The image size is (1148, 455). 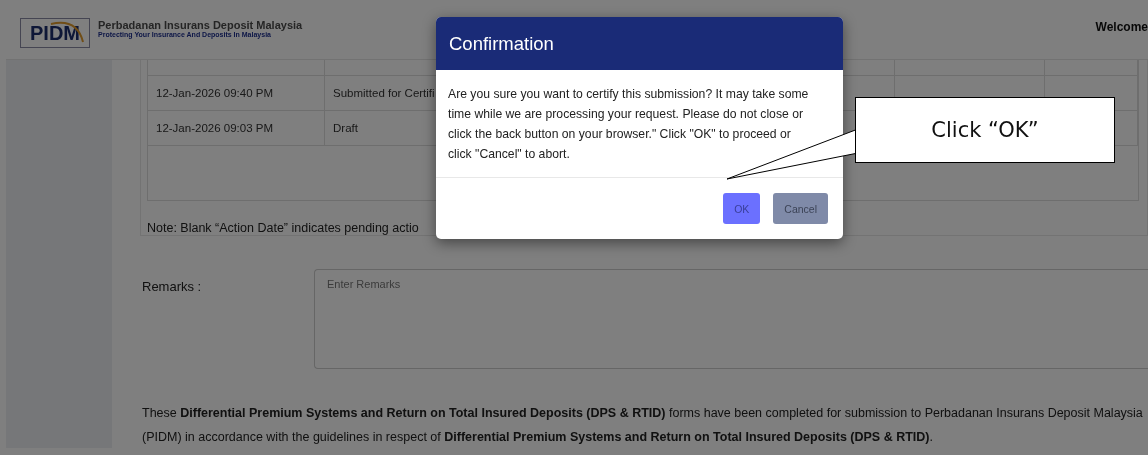 What do you see at coordinates (643, 425) in the screenshot?
I see `declaration-text: These Differential Premium Systems and Return on Total Insured Deposits (DPS & RTID) forms have been completed for submission to Perbadanan Insurans Deposit Malaysia (PIDM) in accordance with the guidelines in respect of Differential Premium Systems and Return on Total Insured Deposits (DPS & RTID).` at bounding box center [643, 425].